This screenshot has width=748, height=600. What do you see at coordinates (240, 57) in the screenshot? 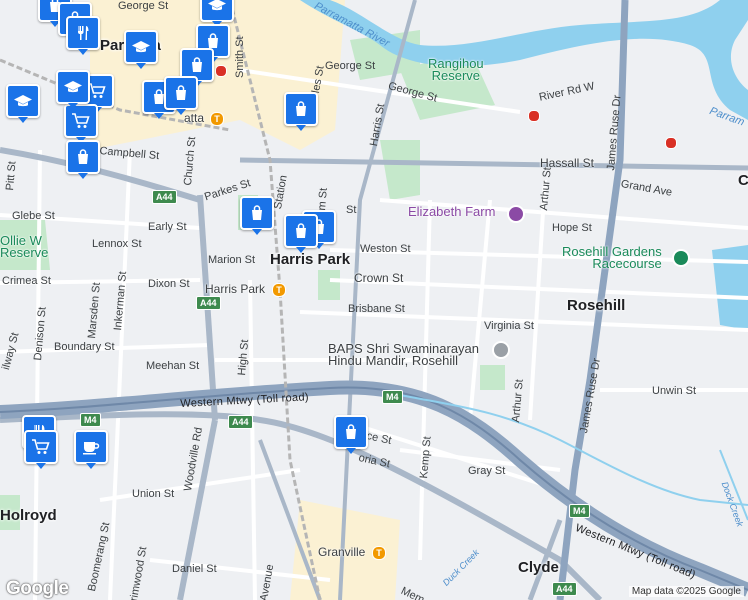
I see `street-smith-st: Smith St` at bounding box center [240, 57].